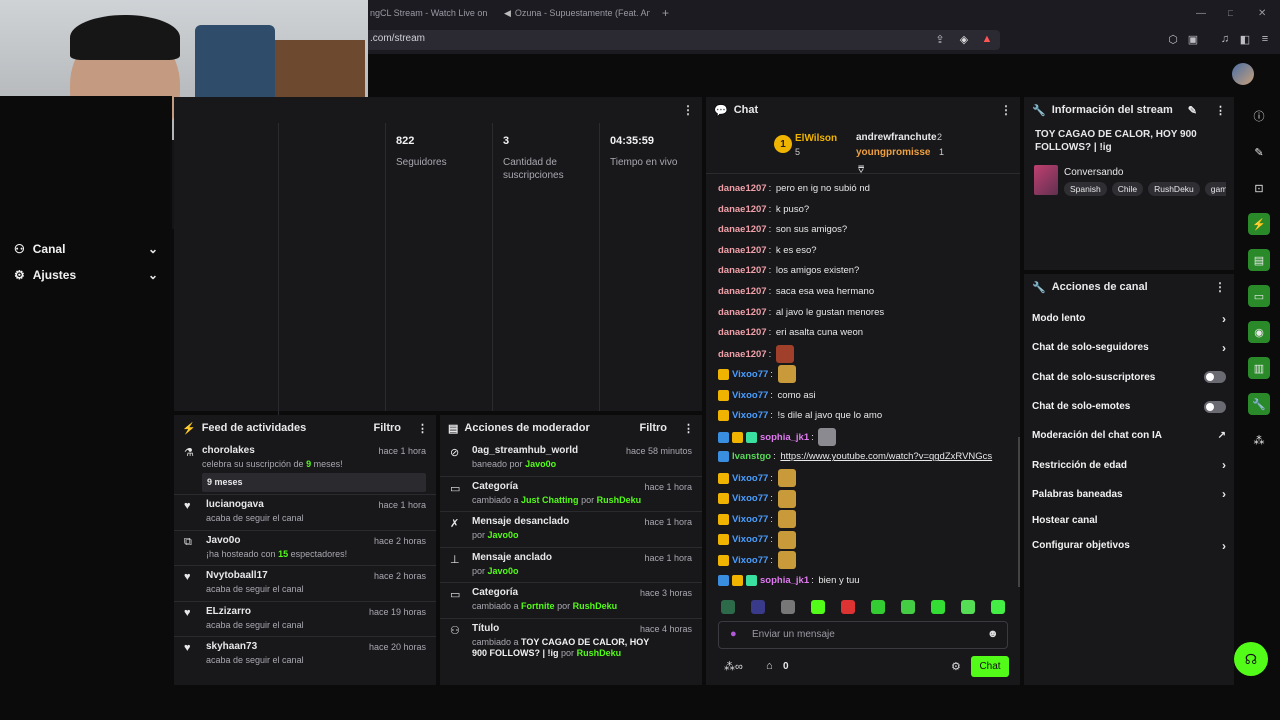 Image resolution: width=1280 pixels, height=720 pixels. Describe the element at coordinates (1129, 545) in the screenshot. I see `configure-goals-row: Configurar objetivos ›` at that location.